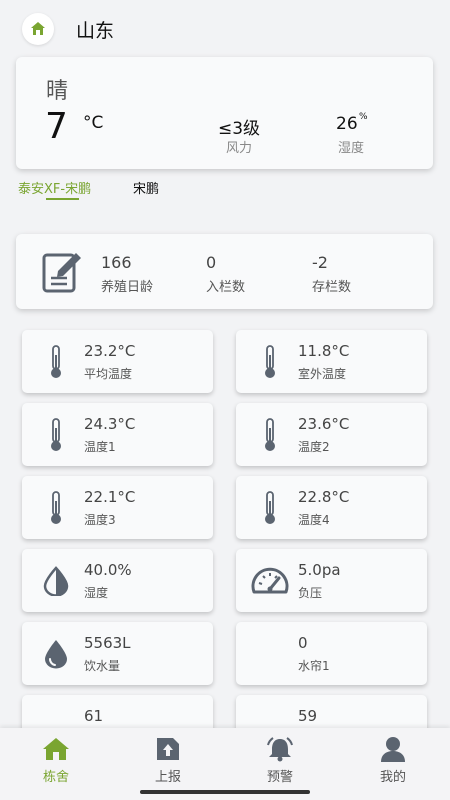  Describe the element at coordinates (38, 29) in the screenshot. I see `home-icon` at that location.